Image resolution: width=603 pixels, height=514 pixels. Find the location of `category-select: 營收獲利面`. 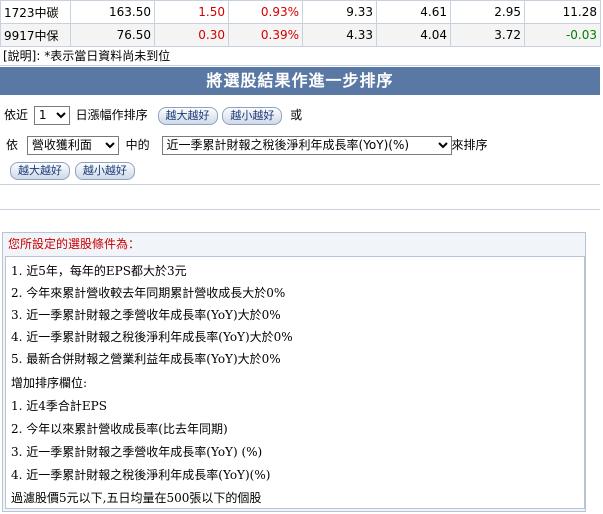

category-select: 營收獲利面 is located at coordinates (72, 145).